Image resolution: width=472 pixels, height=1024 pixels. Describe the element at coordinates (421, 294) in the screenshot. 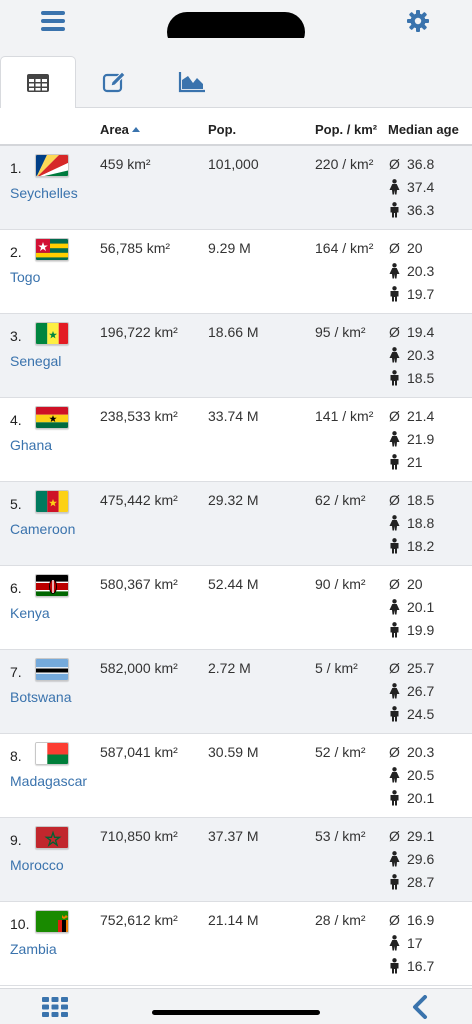

I see `median-age-male-value: 19.7` at that location.